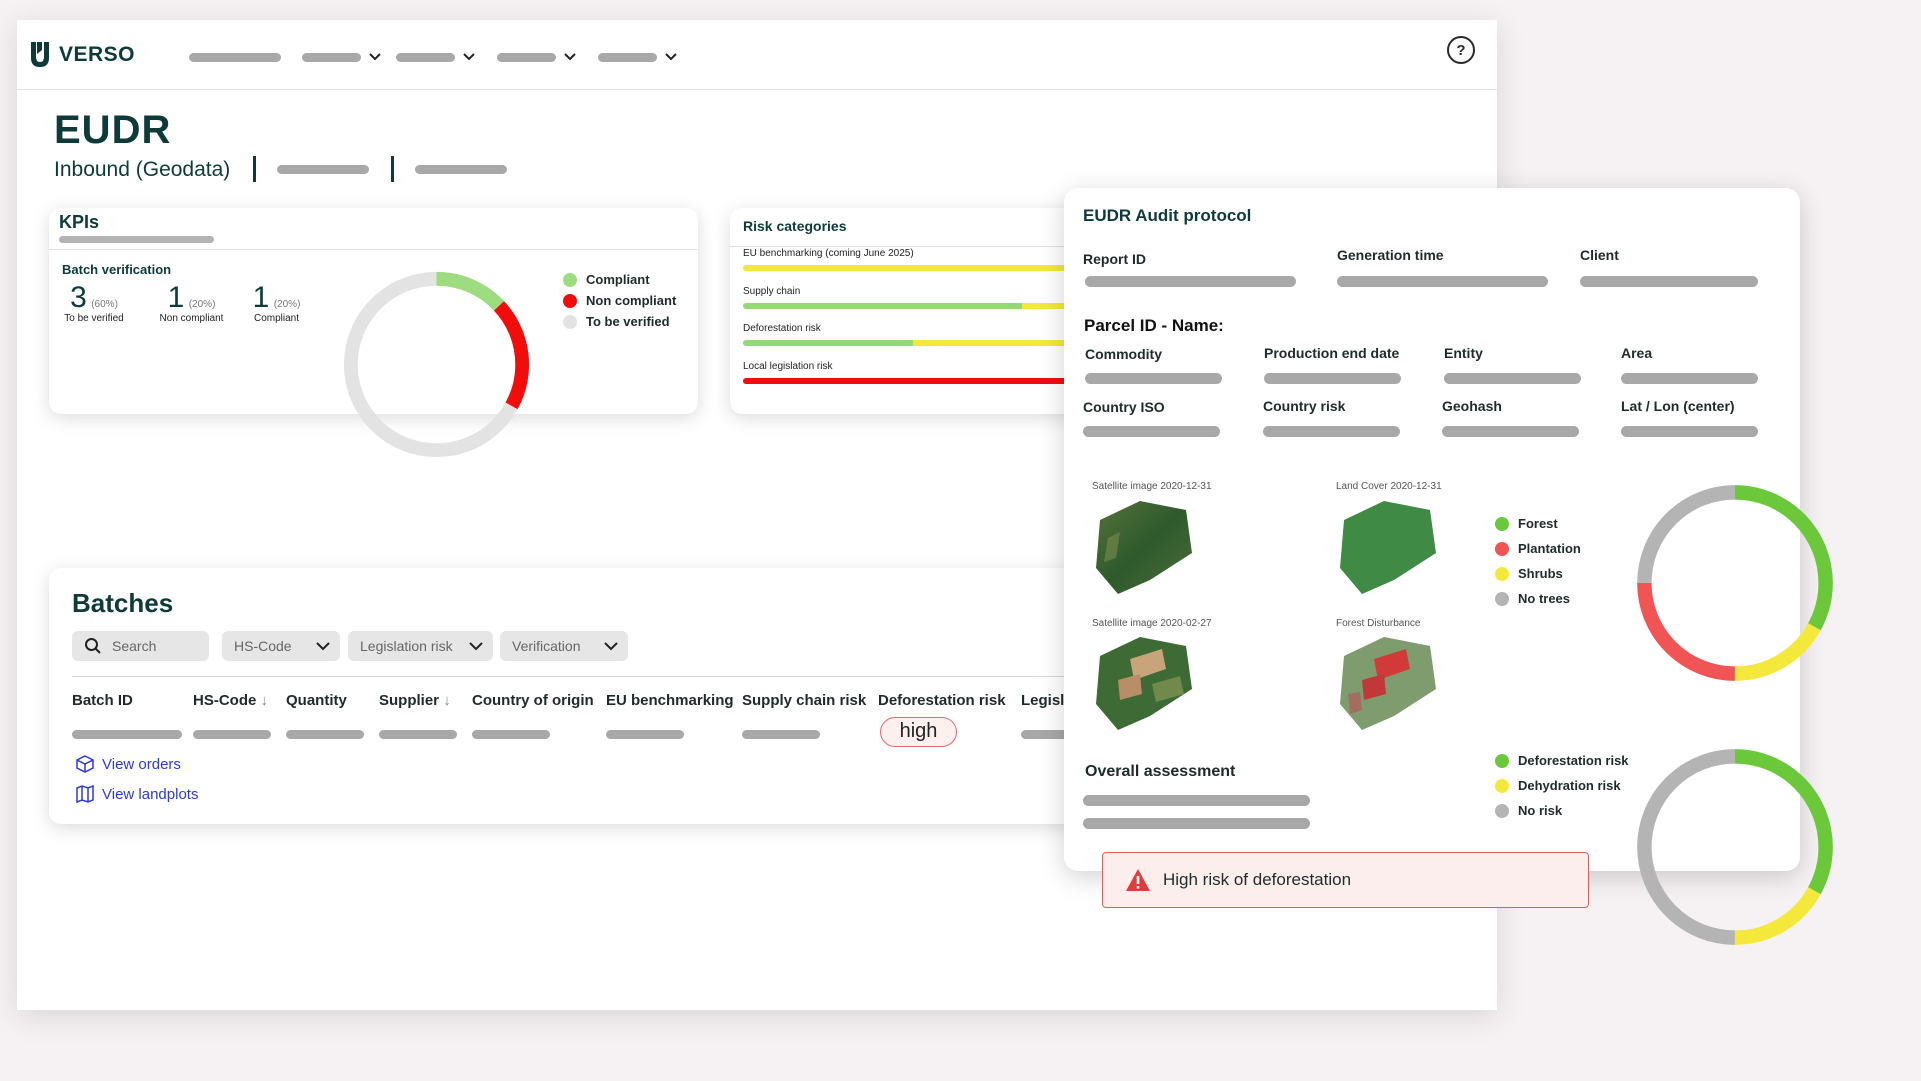 The height and width of the screenshot is (1081, 1921). What do you see at coordinates (1562, 760) in the screenshot?
I see `legend-item-deforestation-risk: Deforestation risk` at bounding box center [1562, 760].